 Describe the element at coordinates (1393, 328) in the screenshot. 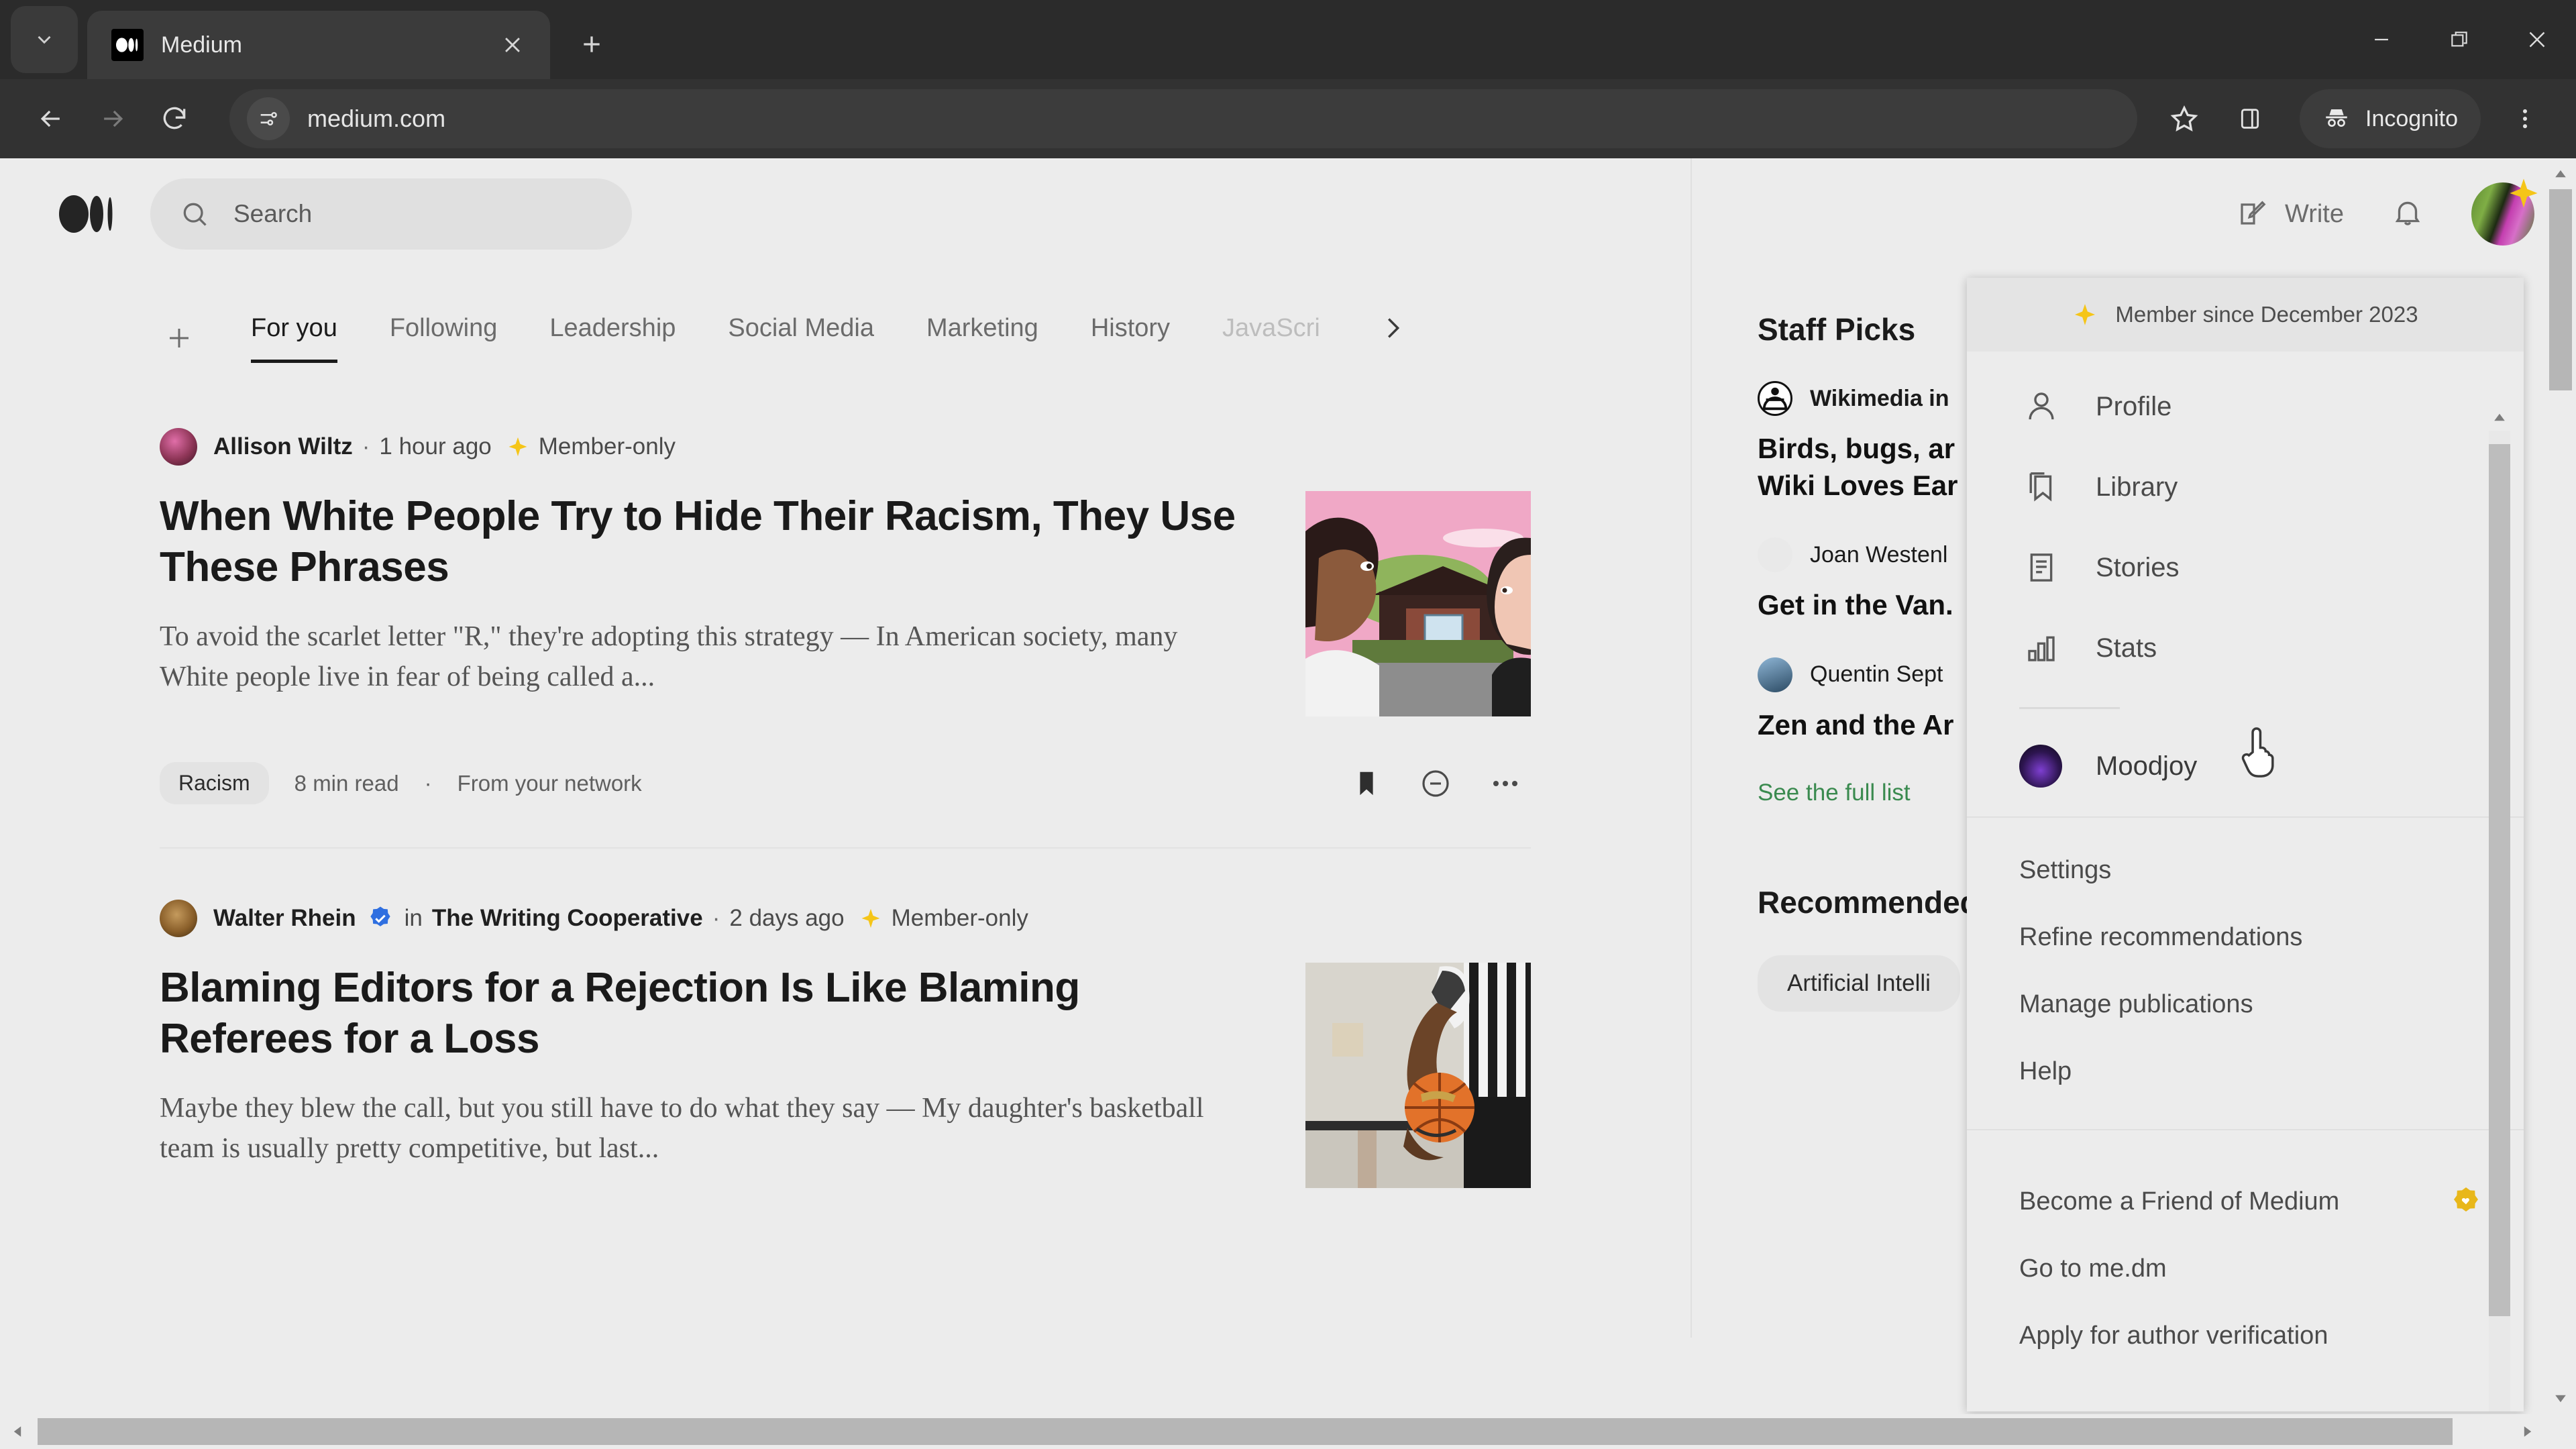

I see `feed-tabs-next-button` at that location.